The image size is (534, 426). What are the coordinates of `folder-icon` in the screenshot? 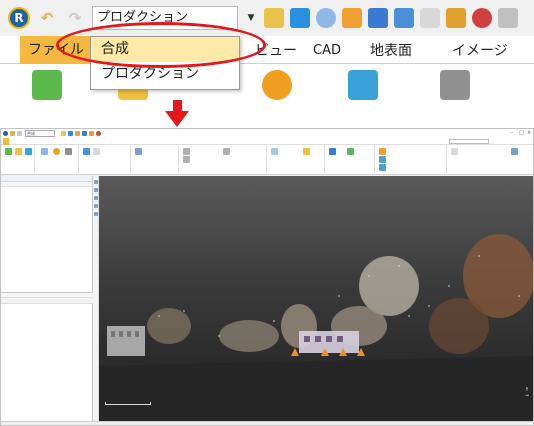 It's located at (18, 151).